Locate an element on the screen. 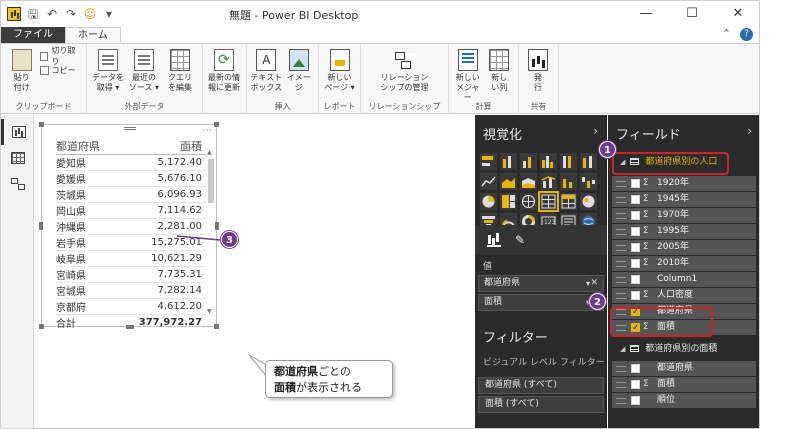  copy-icon is located at coordinates (44, 70).